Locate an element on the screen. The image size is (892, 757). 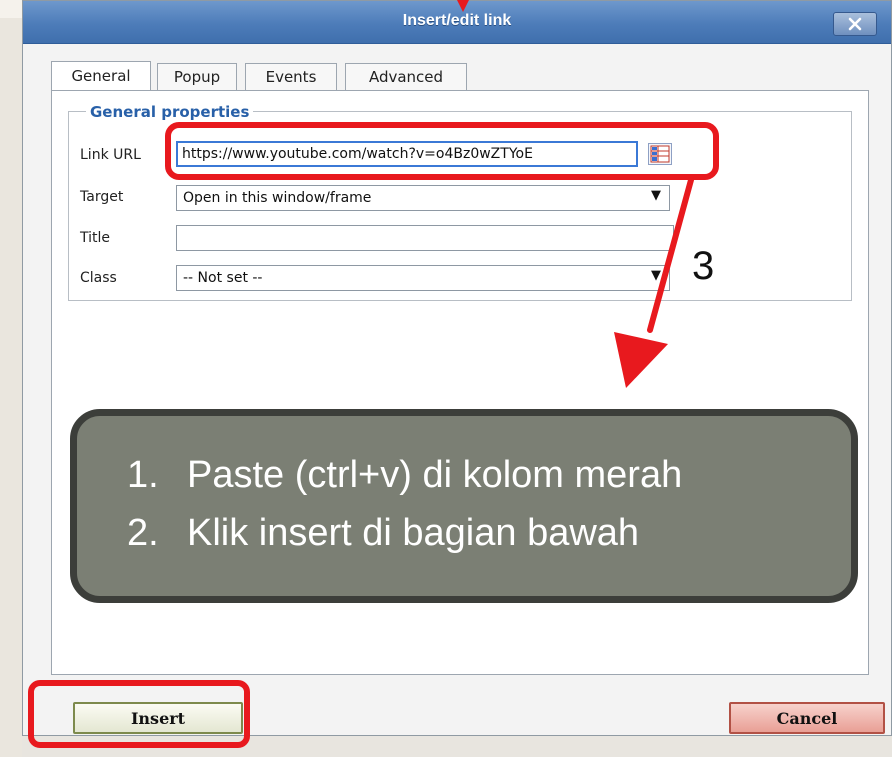
close-button is located at coordinates (855, 24).